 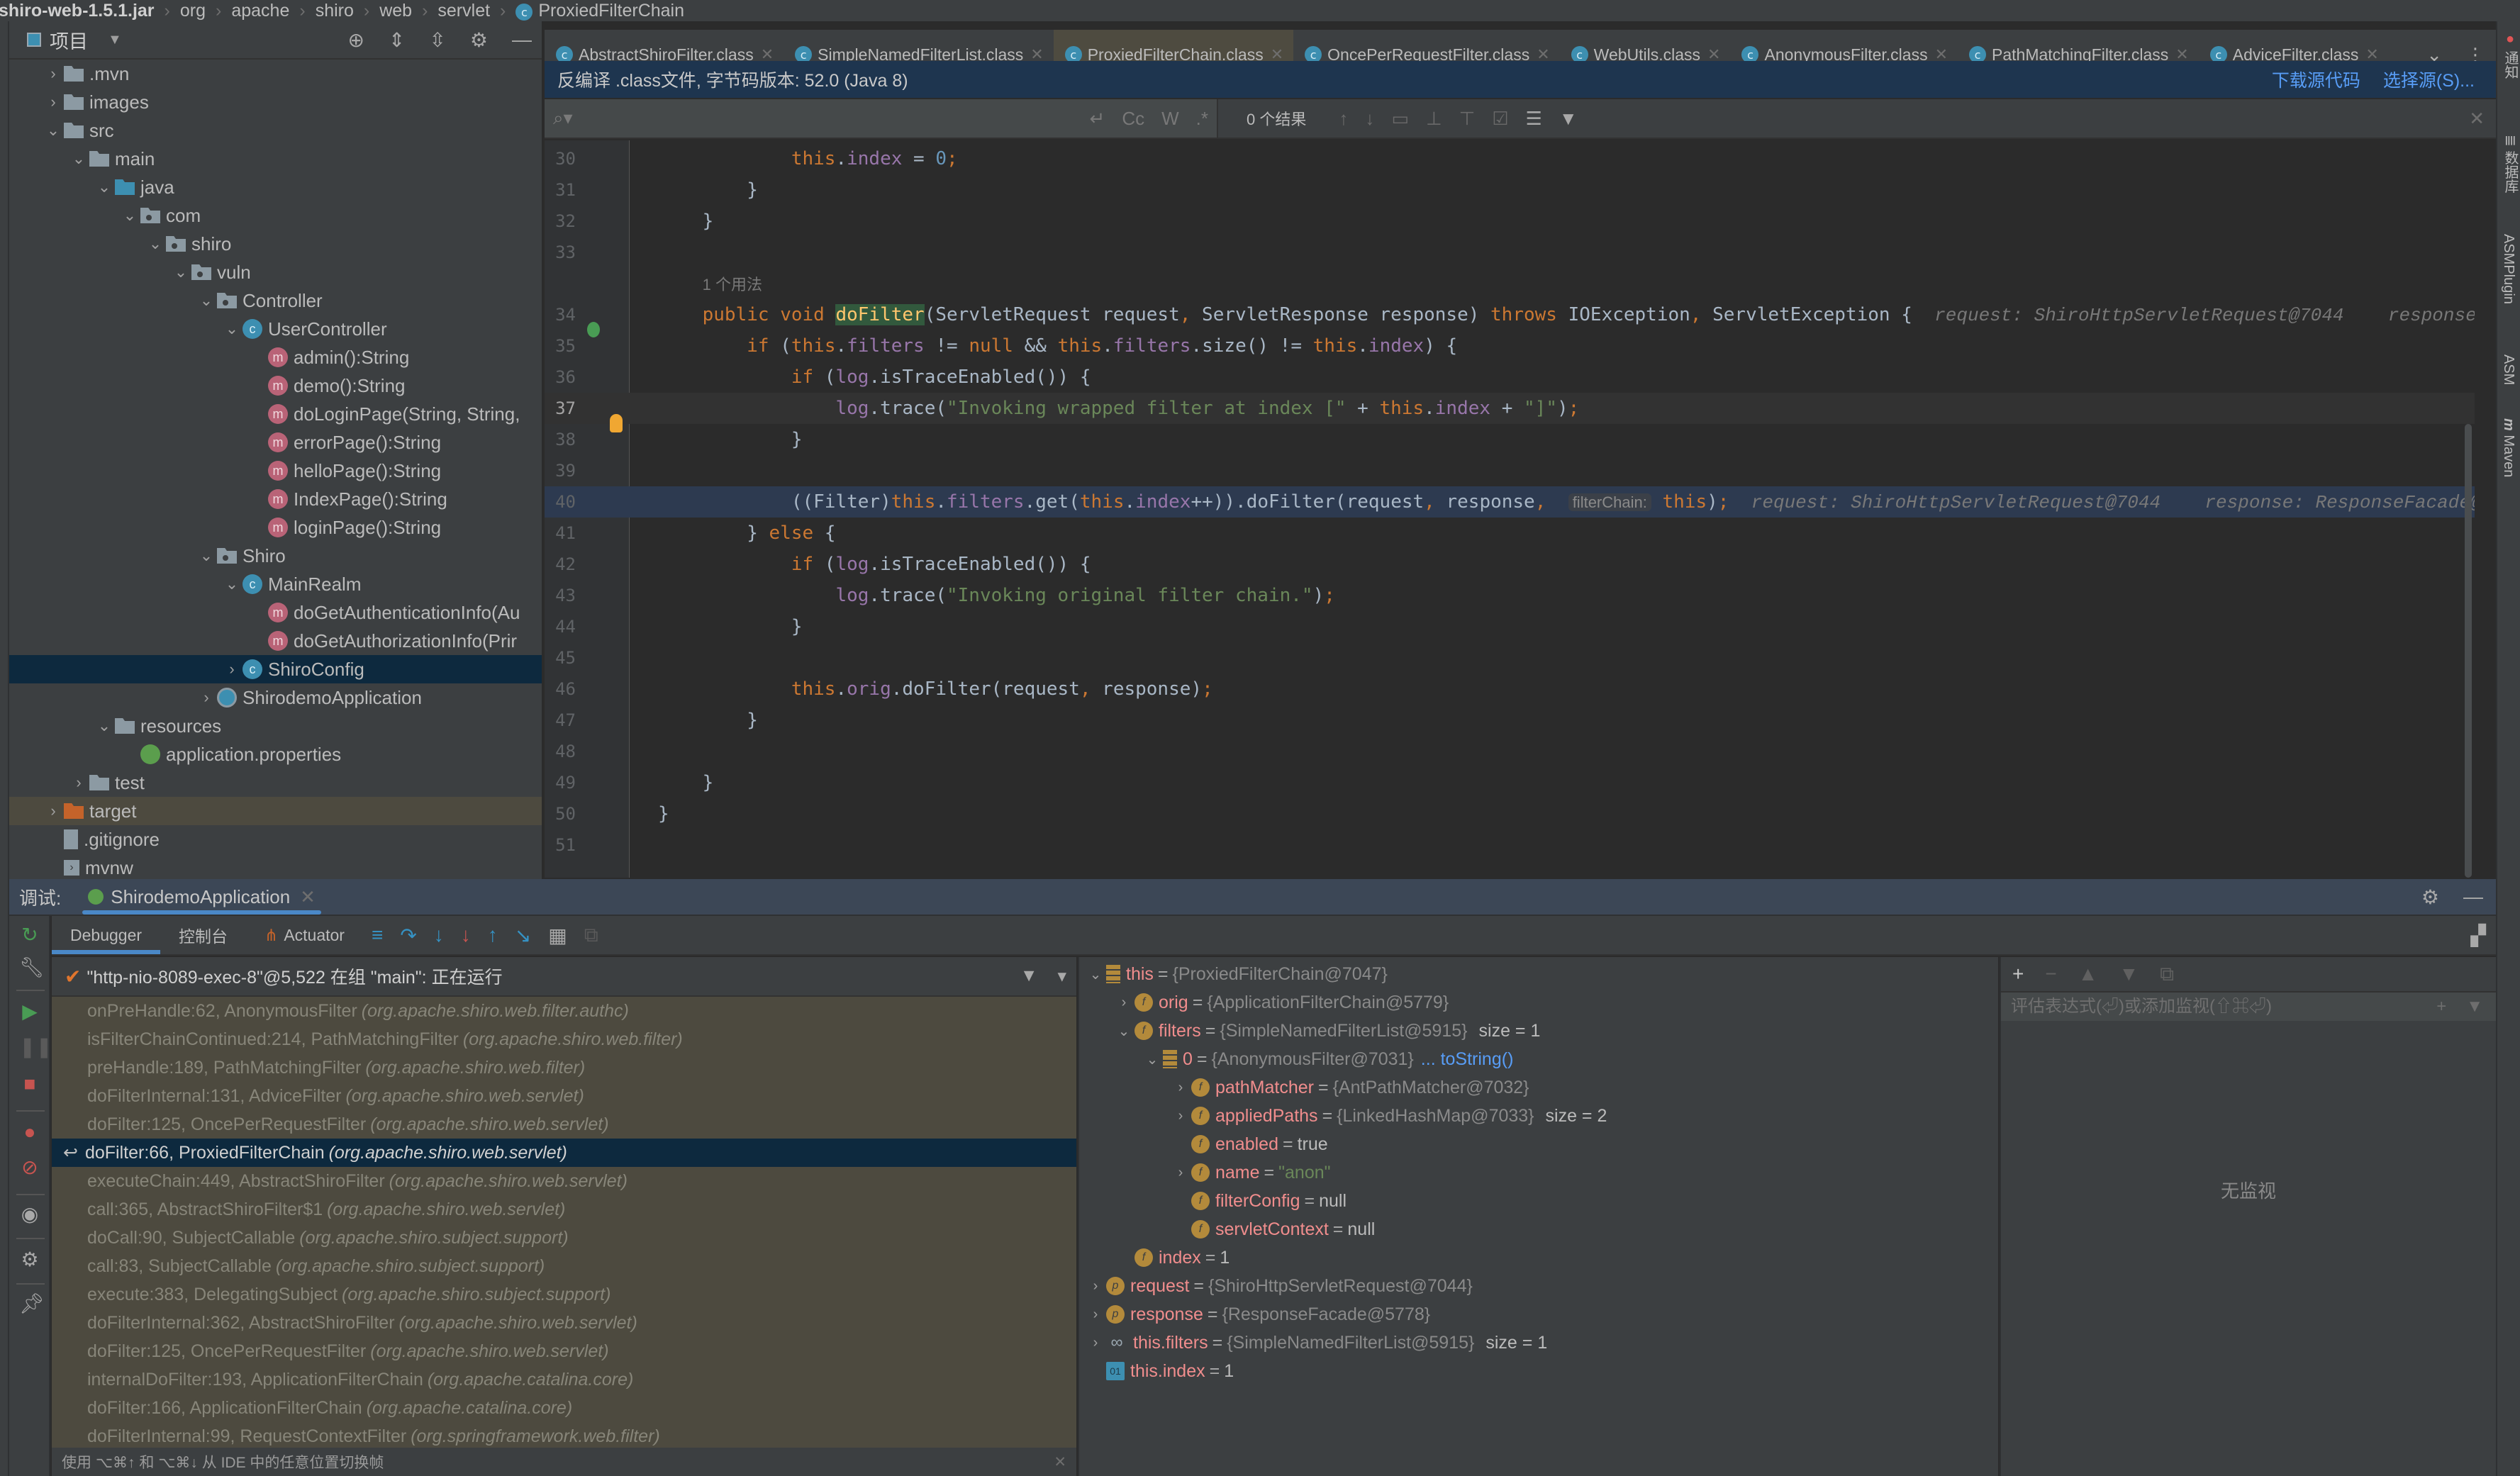 What do you see at coordinates (439, 935) in the screenshot?
I see `step-into-icon: ↓` at bounding box center [439, 935].